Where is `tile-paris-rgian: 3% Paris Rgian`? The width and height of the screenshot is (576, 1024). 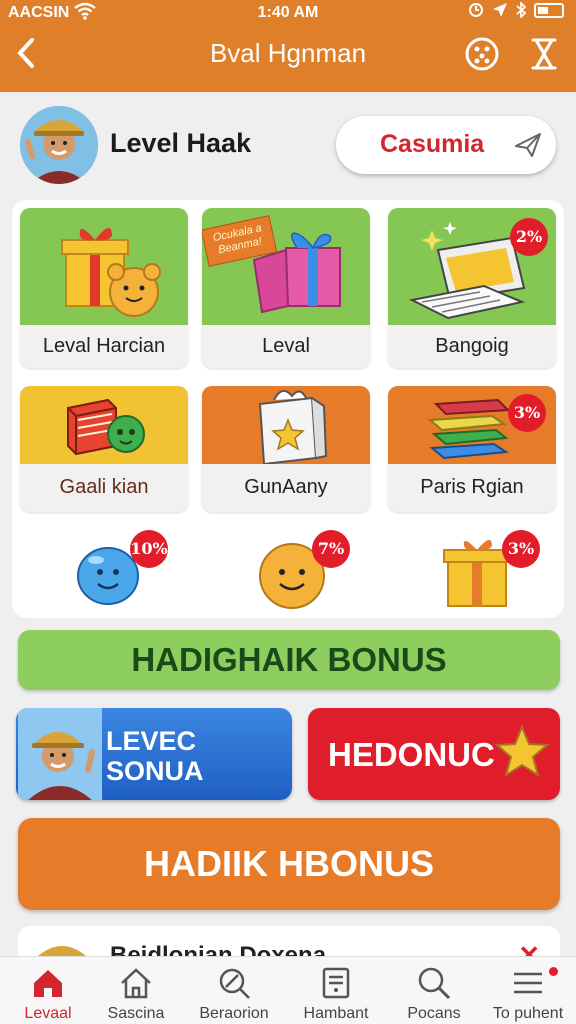
tile-paris-rgian: 3% Paris Rgian is located at coordinates (472, 449).